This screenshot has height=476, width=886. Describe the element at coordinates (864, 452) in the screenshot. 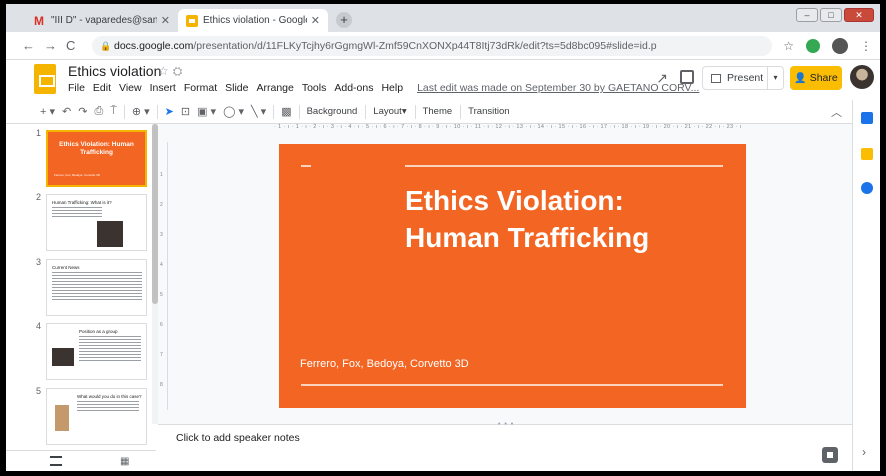

I see `chevron-right-icon: ›` at that location.